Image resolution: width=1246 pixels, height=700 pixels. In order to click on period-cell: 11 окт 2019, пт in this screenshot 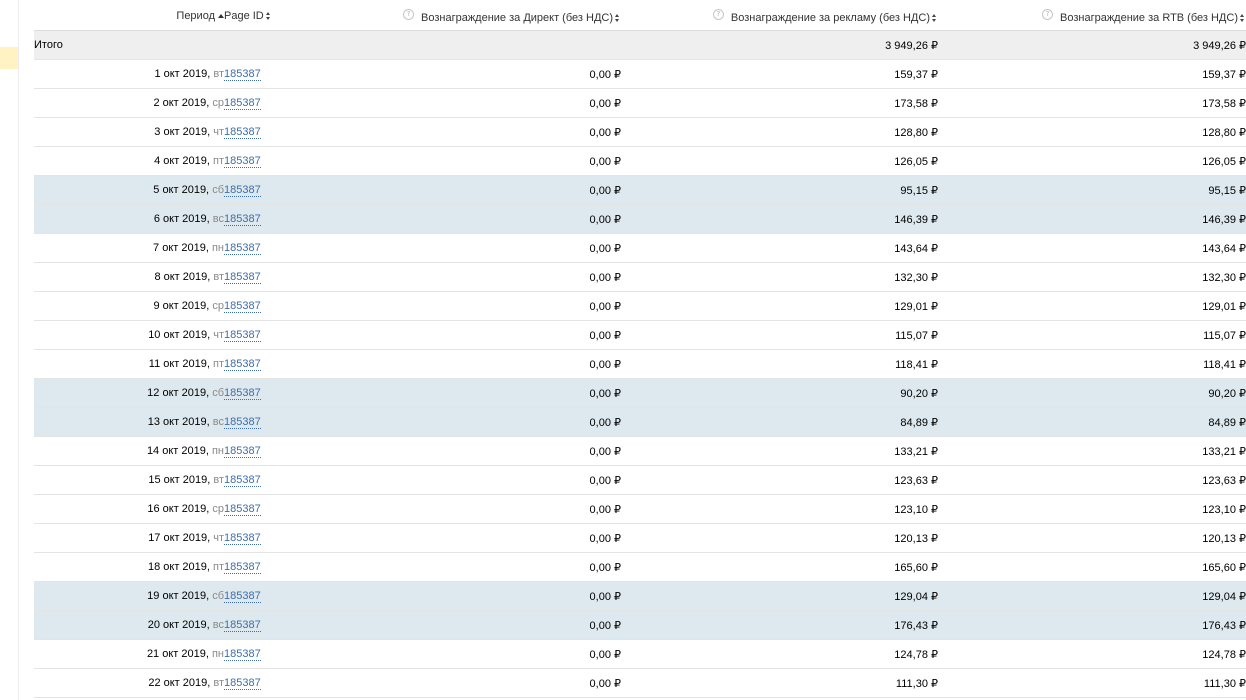, I will do `click(129, 364)`.